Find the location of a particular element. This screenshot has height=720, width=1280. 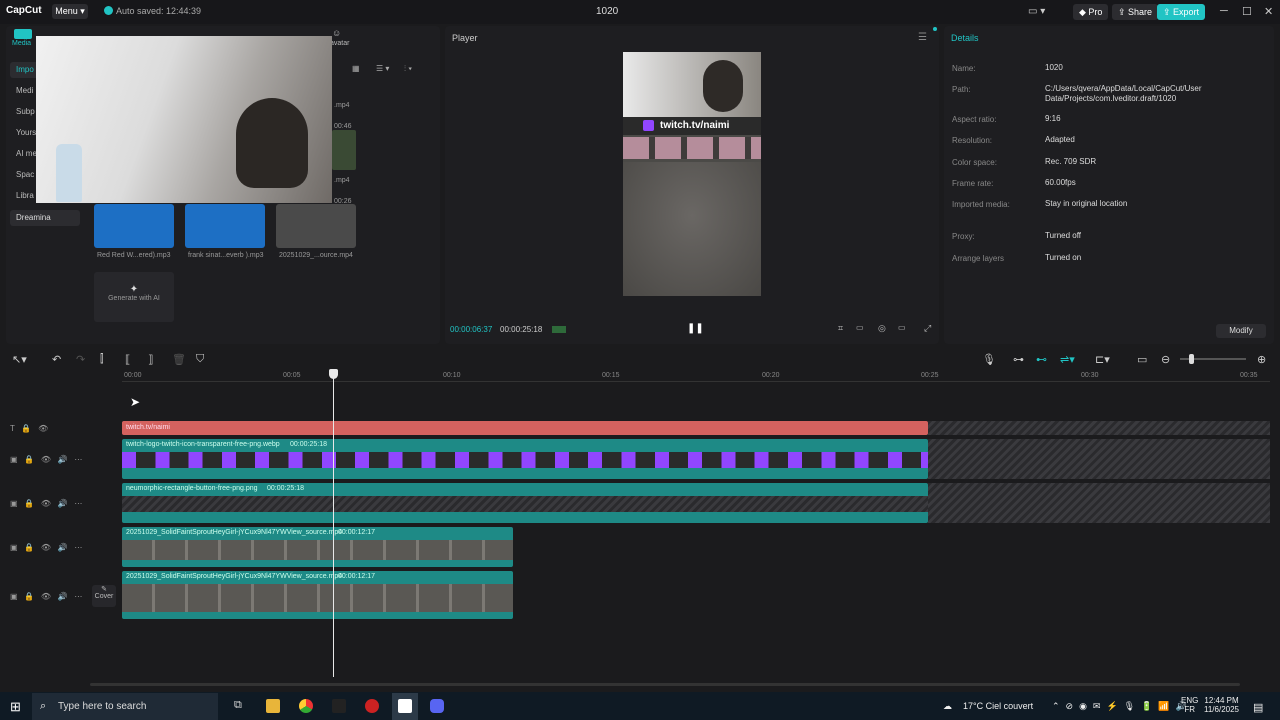

video-preview: twitch.tv/naimi is located at coordinates (692, 174).